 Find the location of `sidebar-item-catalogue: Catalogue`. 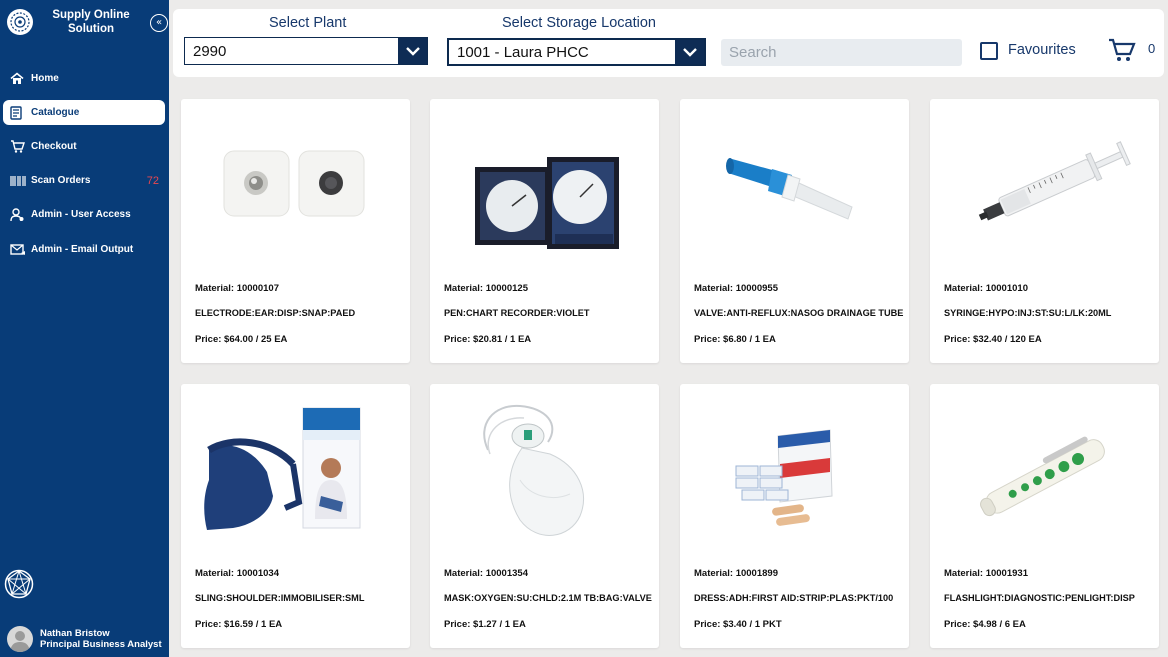

sidebar-item-catalogue: Catalogue is located at coordinates (84, 112).